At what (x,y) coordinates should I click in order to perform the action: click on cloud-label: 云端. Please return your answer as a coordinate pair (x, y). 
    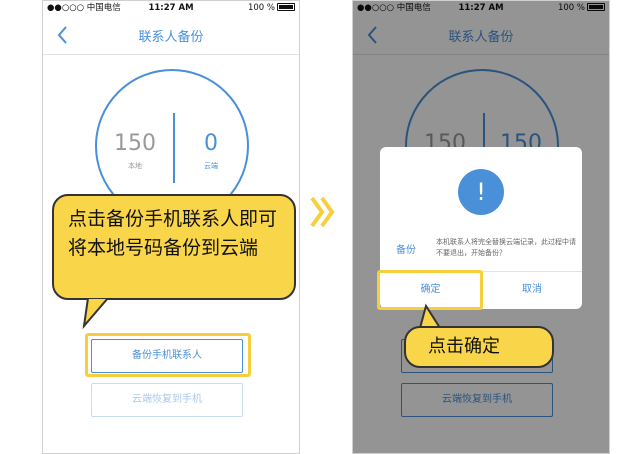
    Looking at the image, I should click on (211, 166).